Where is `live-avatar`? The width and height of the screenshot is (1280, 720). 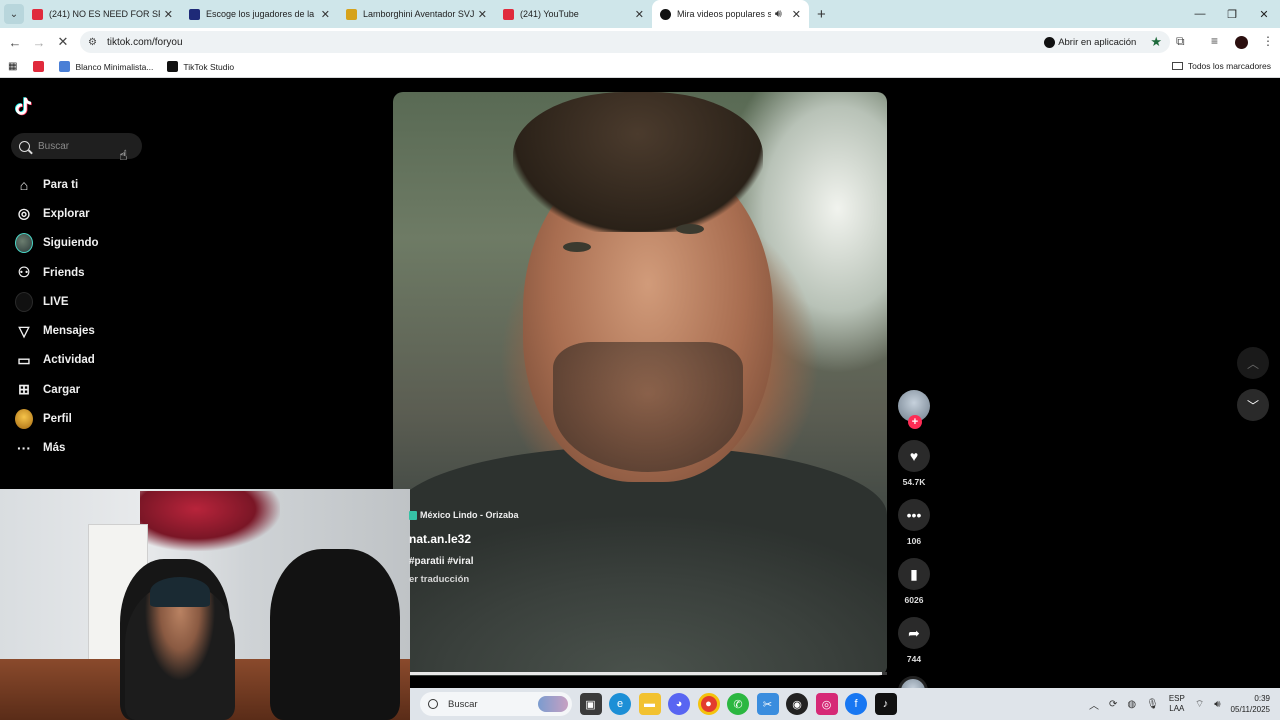 live-avatar is located at coordinates (24, 301).